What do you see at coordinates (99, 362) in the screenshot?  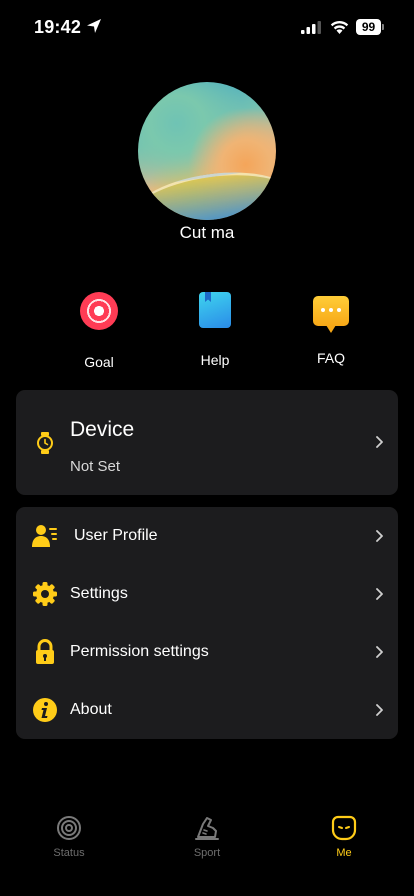 I see `quick-action-label: Goal` at bounding box center [99, 362].